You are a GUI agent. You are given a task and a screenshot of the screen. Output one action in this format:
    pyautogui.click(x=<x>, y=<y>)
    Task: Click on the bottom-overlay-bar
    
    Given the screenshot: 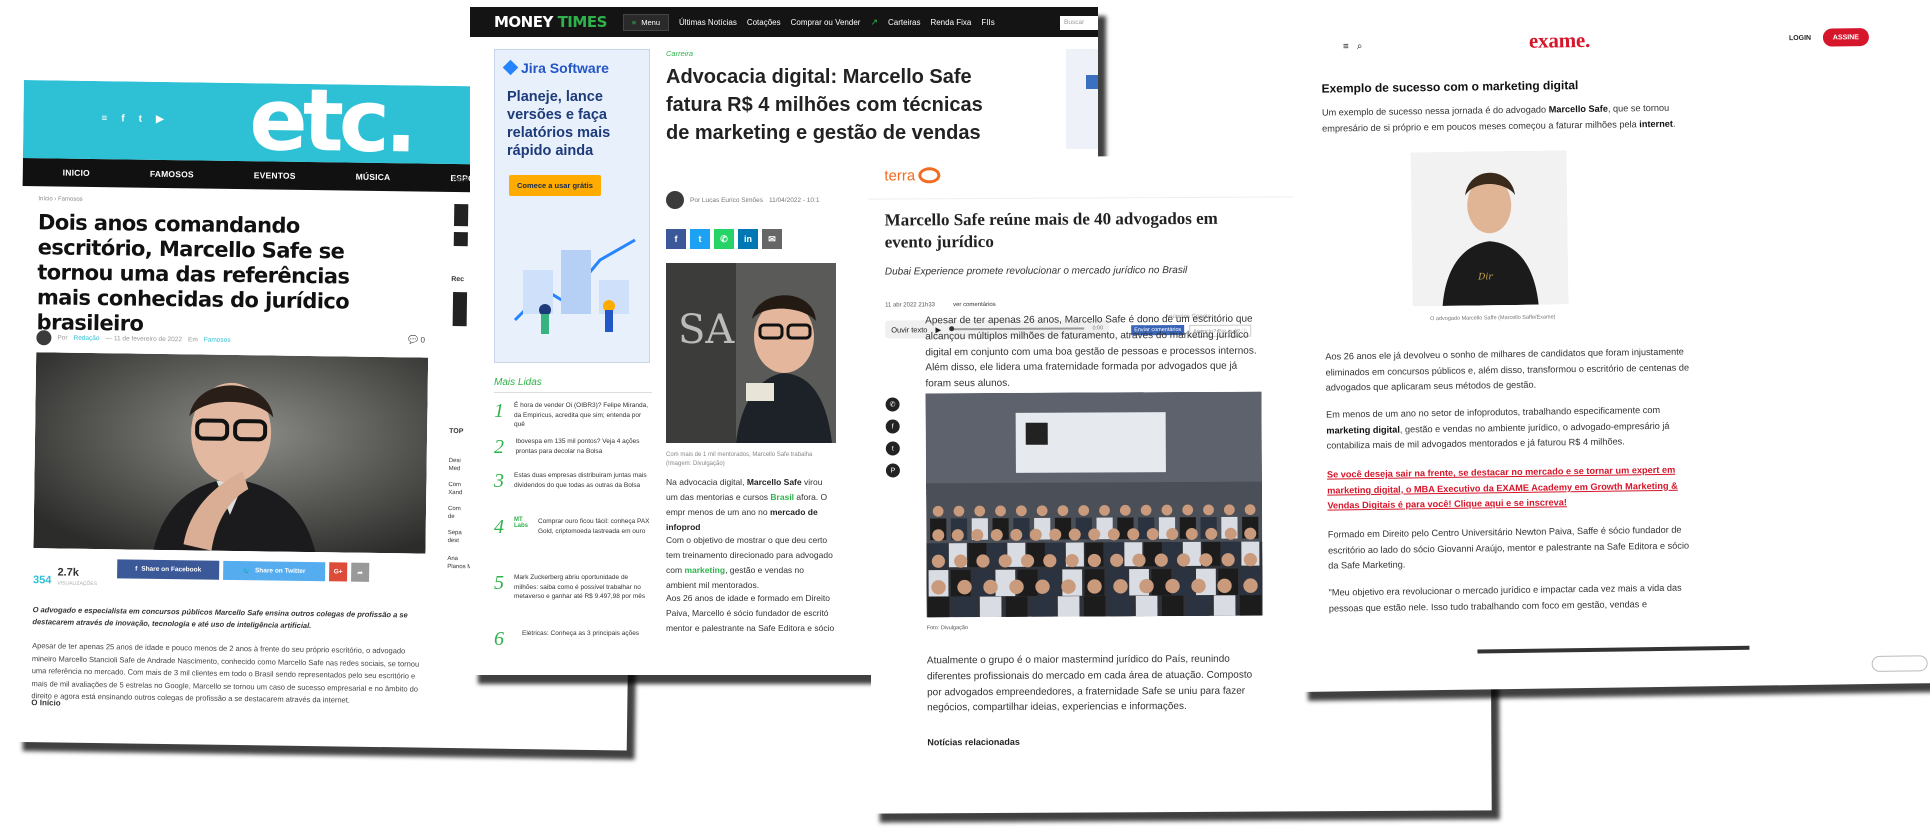 What is the action you would take?
    pyautogui.click(x=1613, y=649)
    